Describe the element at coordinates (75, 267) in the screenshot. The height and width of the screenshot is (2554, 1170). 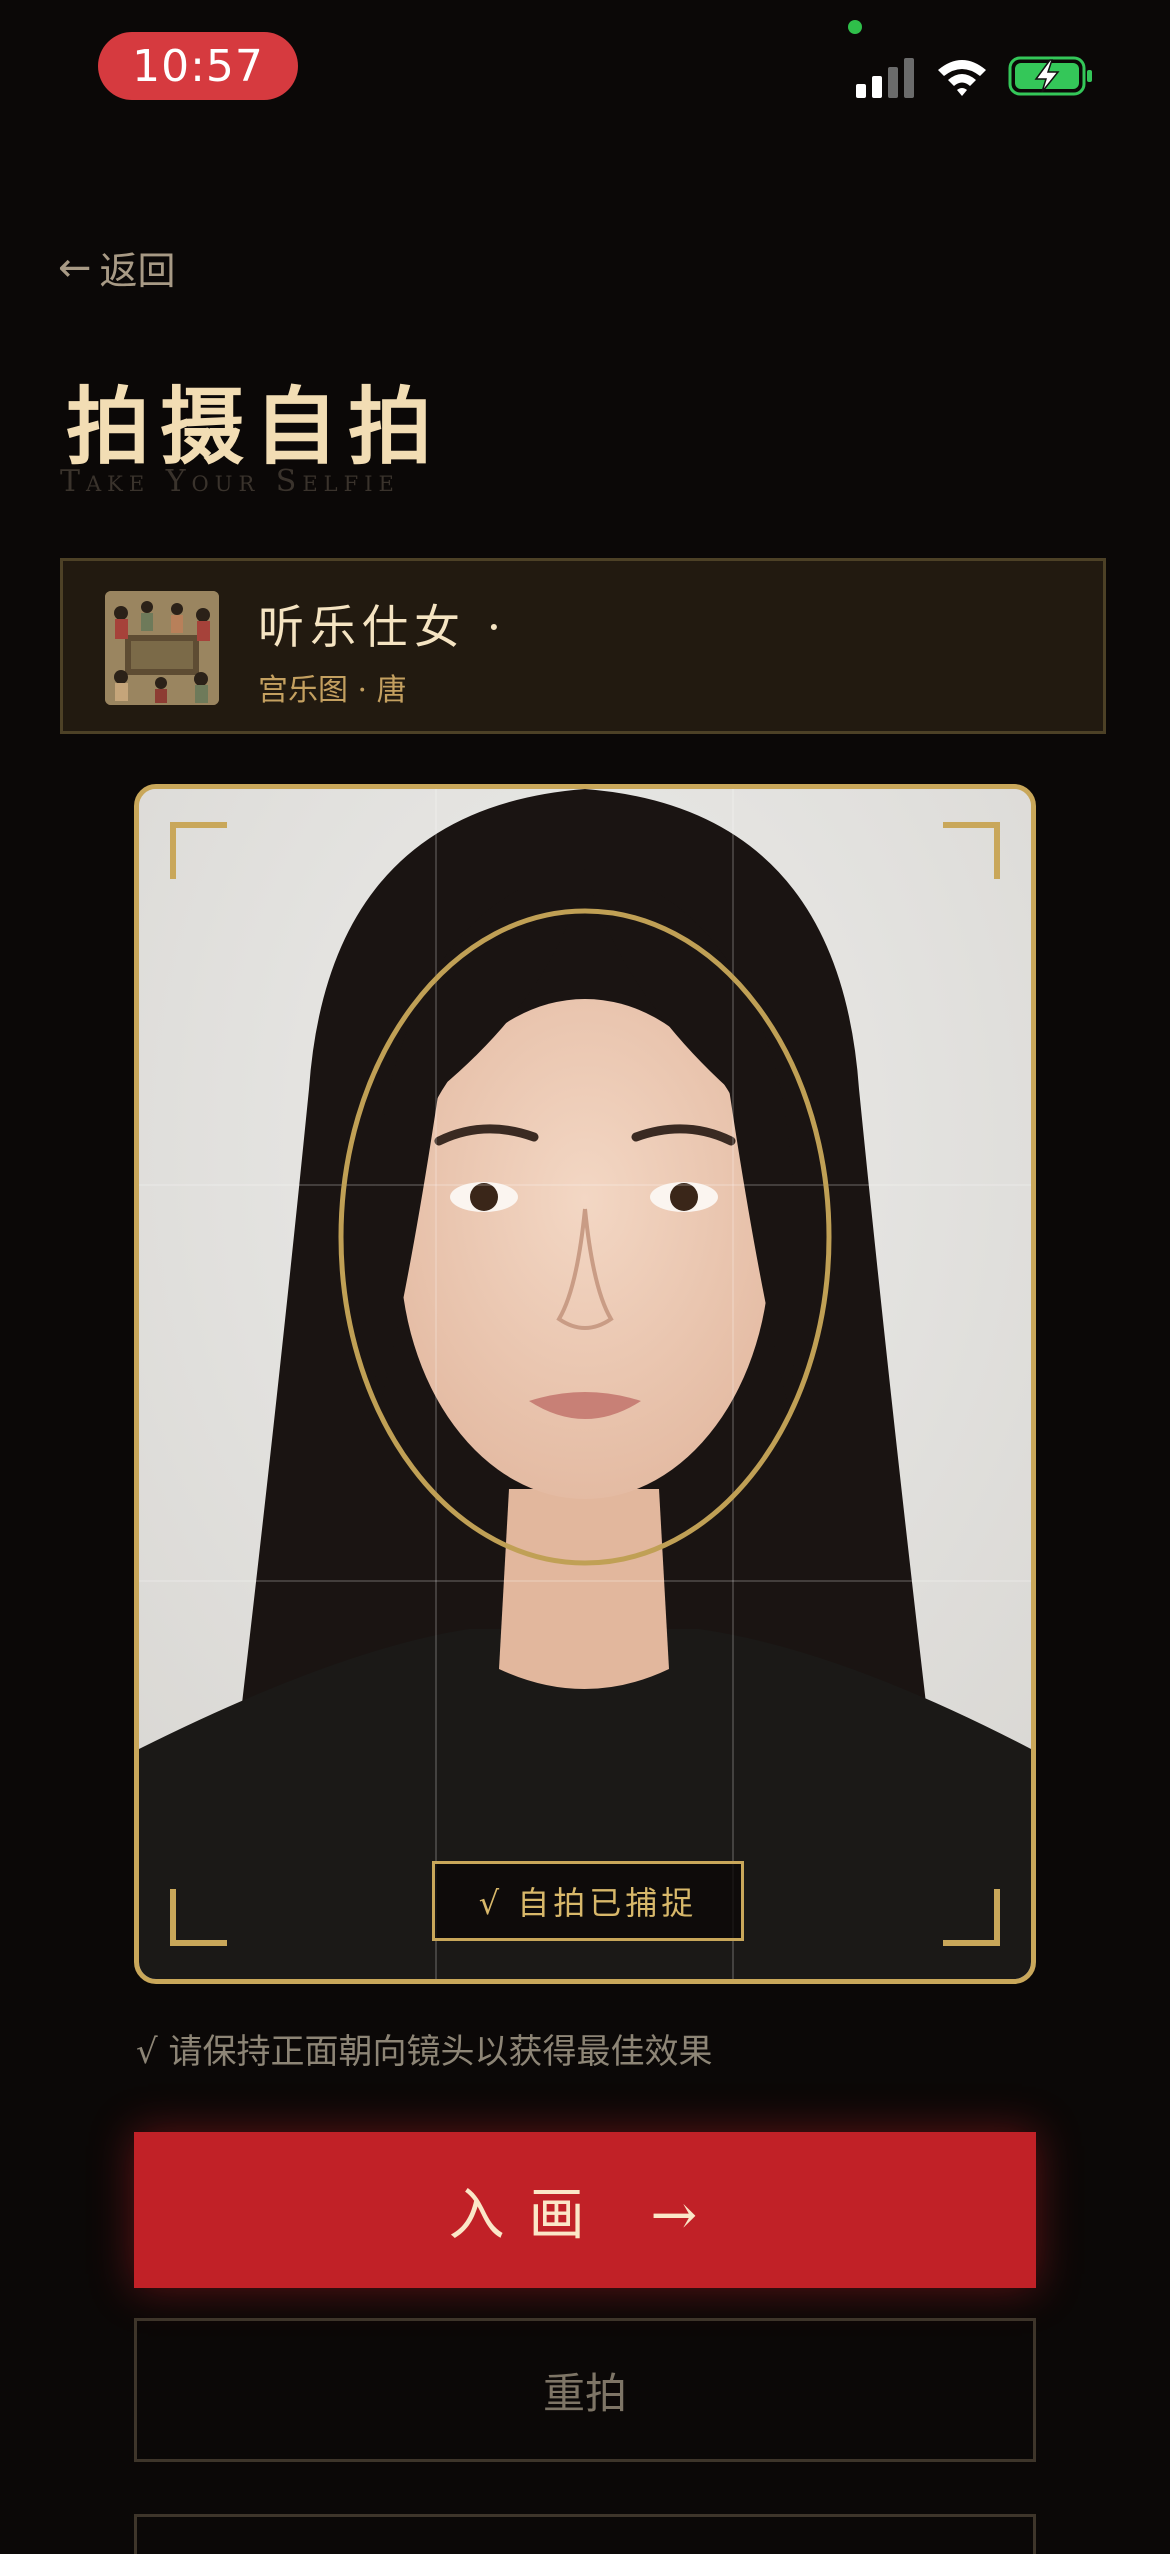
I see `back-arrow-icon: ←` at that location.